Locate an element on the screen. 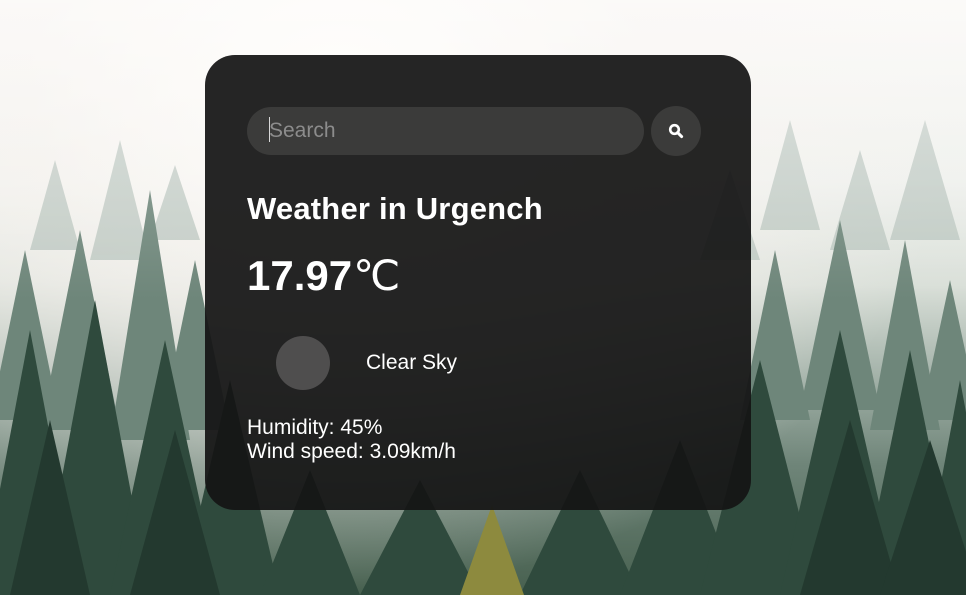 The image size is (966, 595). weather-description: Clear Sky is located at coordinates (412, 362).